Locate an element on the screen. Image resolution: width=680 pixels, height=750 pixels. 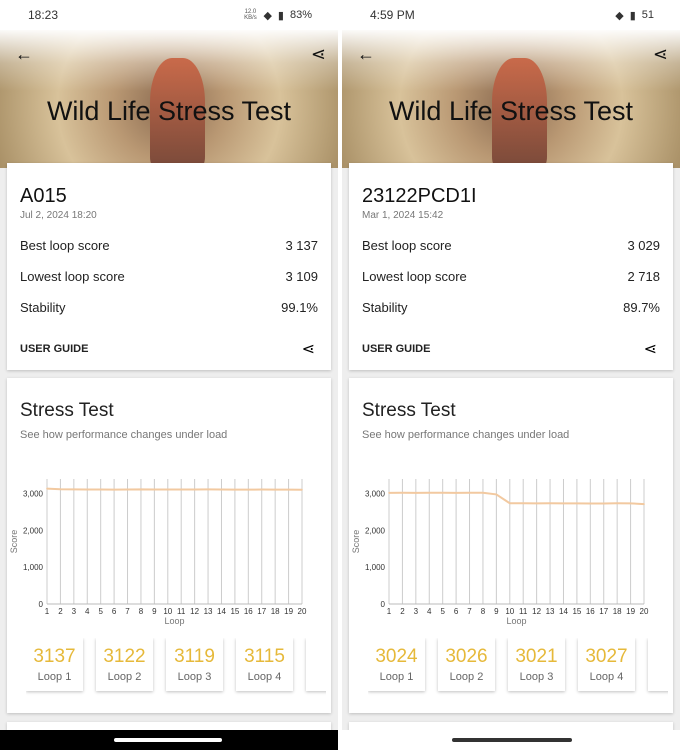
x-tick-label: 15 is located at coordinates (576, 611).